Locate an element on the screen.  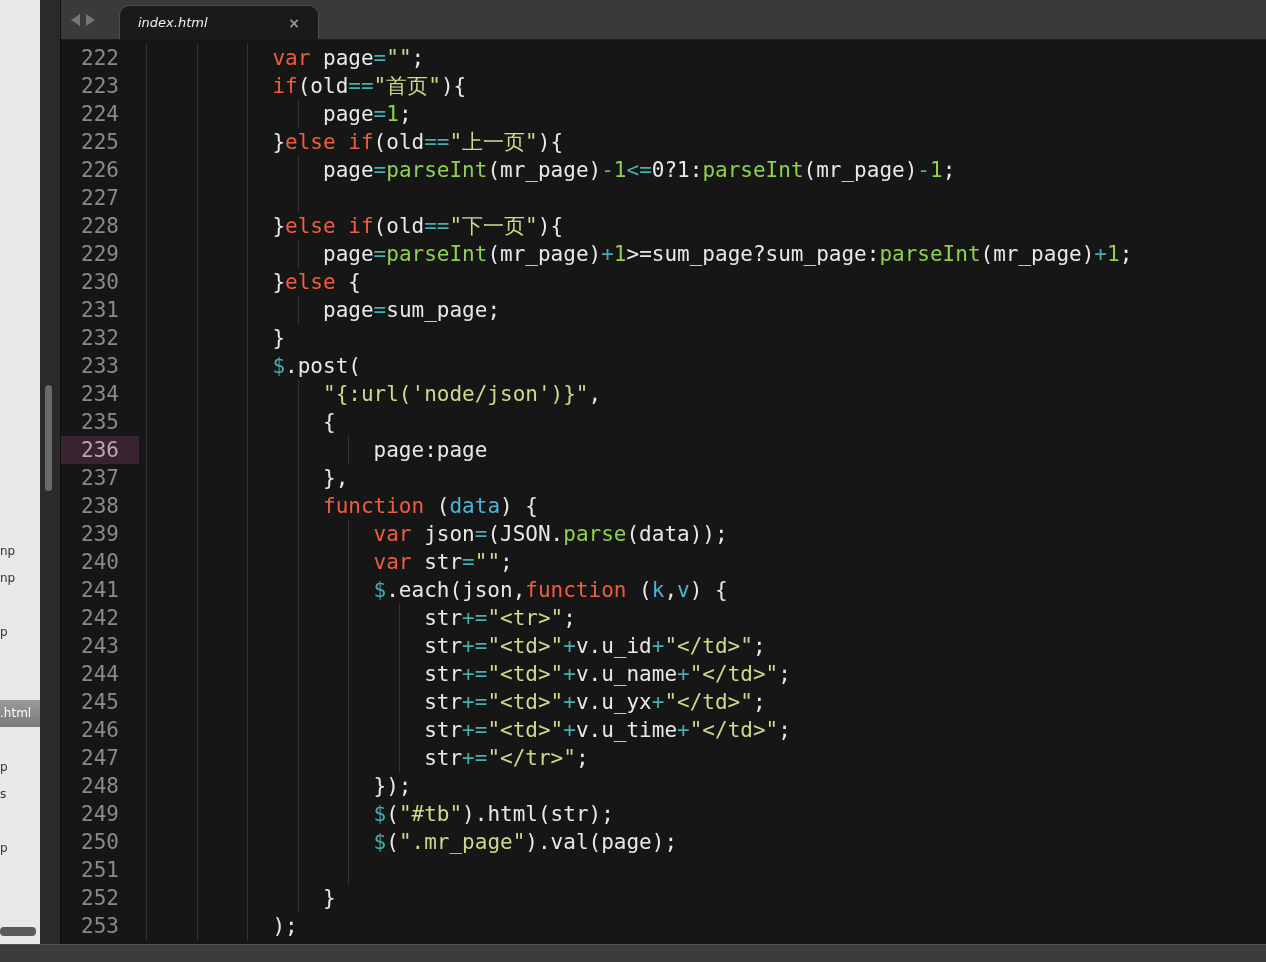
line-number: 224 is located at coordinates (100, 114).